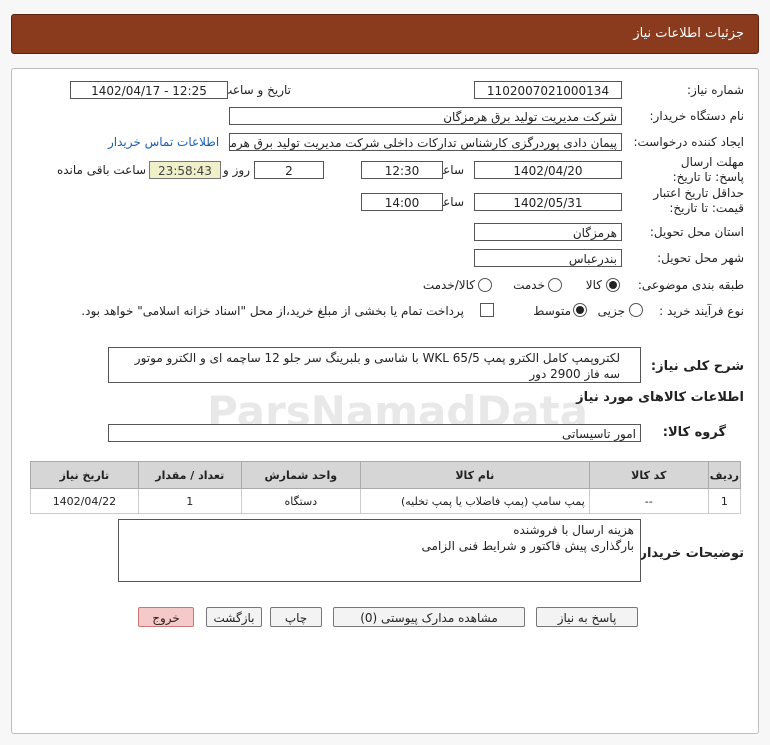  I want to click on remaining-time-field: 23:58:43, so click(185, 170).